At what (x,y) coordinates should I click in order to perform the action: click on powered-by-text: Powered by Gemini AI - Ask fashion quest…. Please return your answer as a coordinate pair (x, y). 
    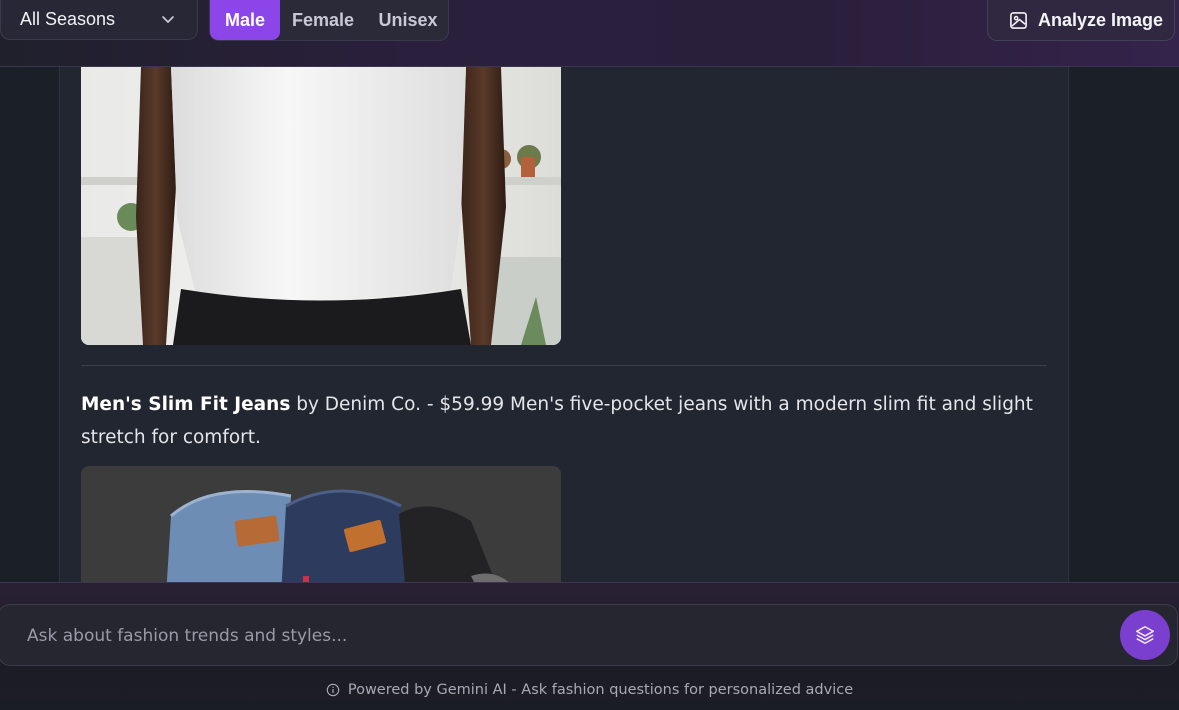
    Looking at the image, I should click on (600, 690).